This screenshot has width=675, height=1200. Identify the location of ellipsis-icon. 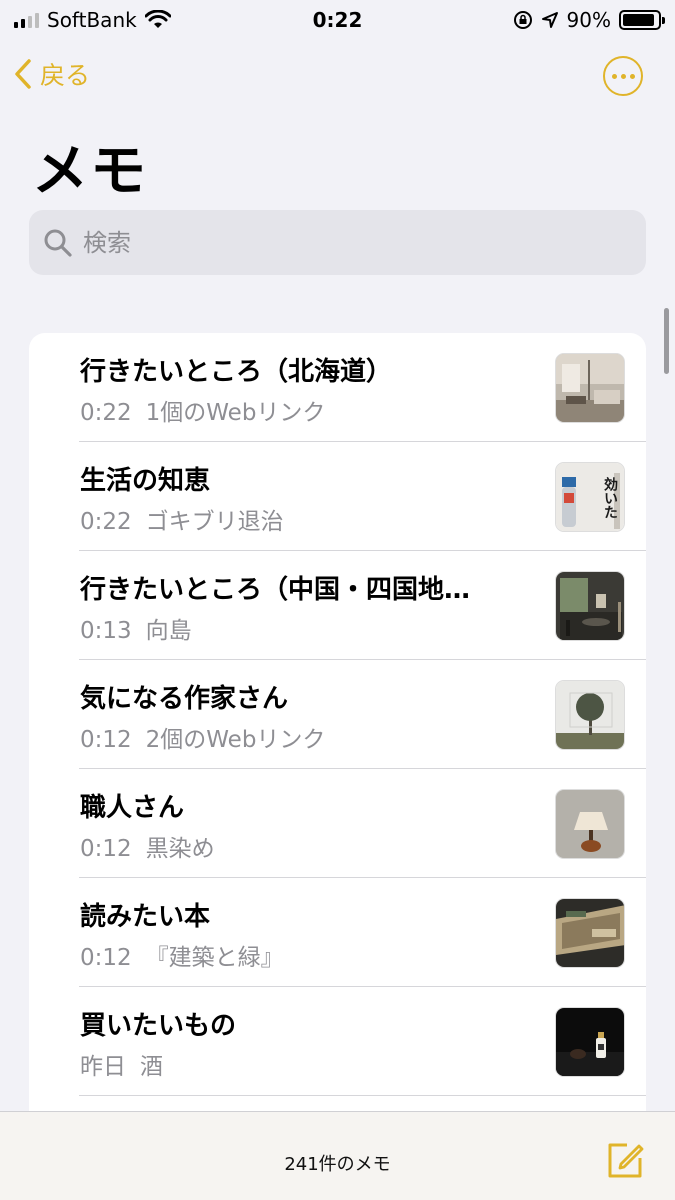
(614, 76).